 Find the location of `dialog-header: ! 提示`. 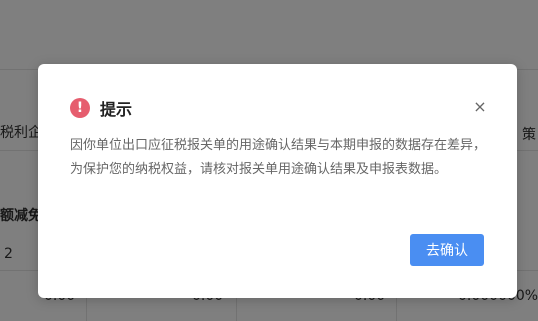

dialog-header: ! 提示 is located at coordinates (101, 108).